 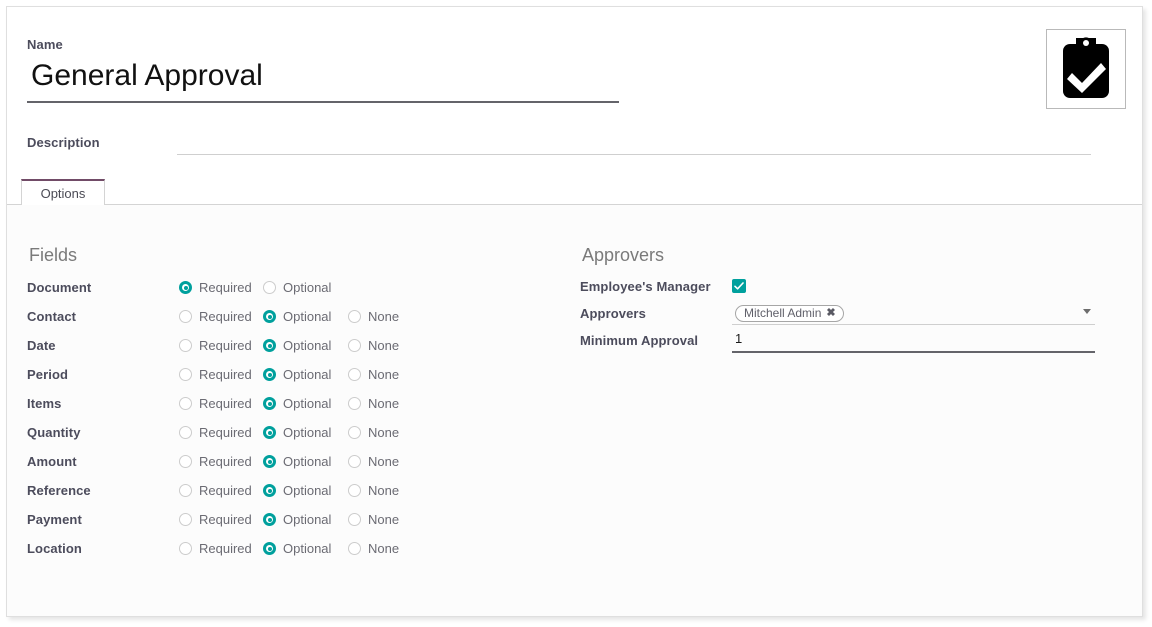 What do you see at coordinates (63, 192) in the screenshot?
I see `tab-options: Options` at bounding box center [63, 192].